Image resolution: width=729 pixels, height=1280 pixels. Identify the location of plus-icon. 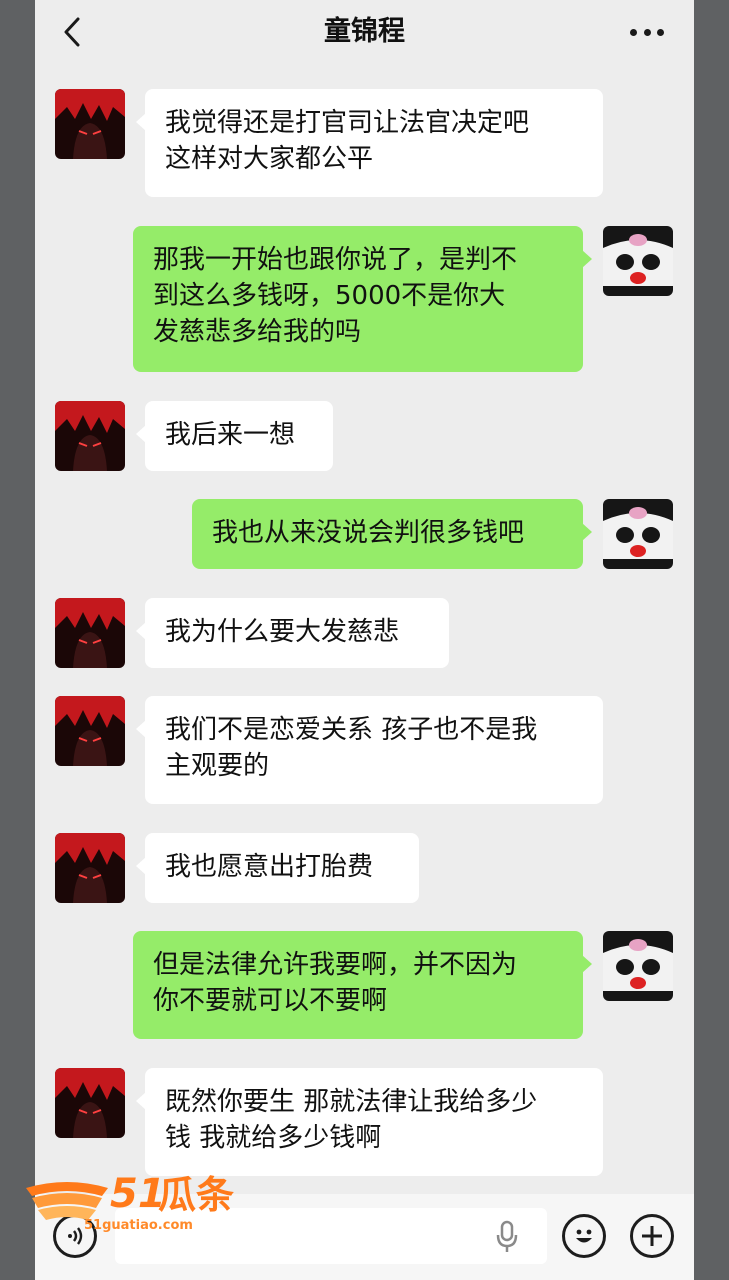
(652, 1236).